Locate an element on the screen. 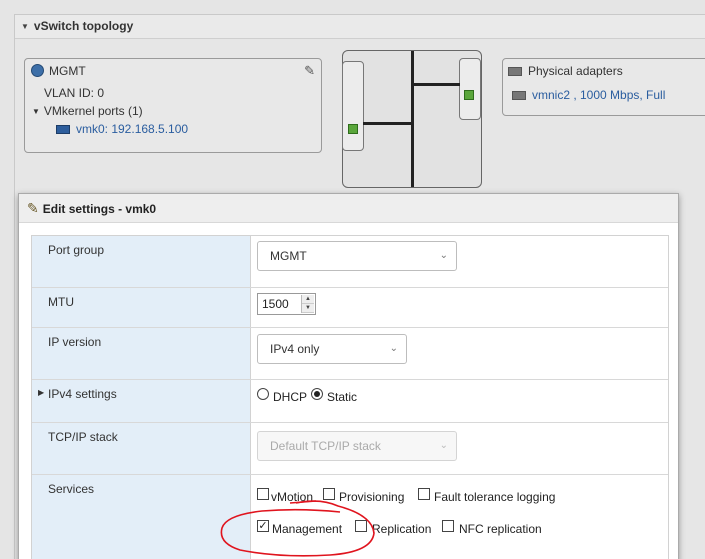  port-group-label: Port group is located at coordinates (141, 261).